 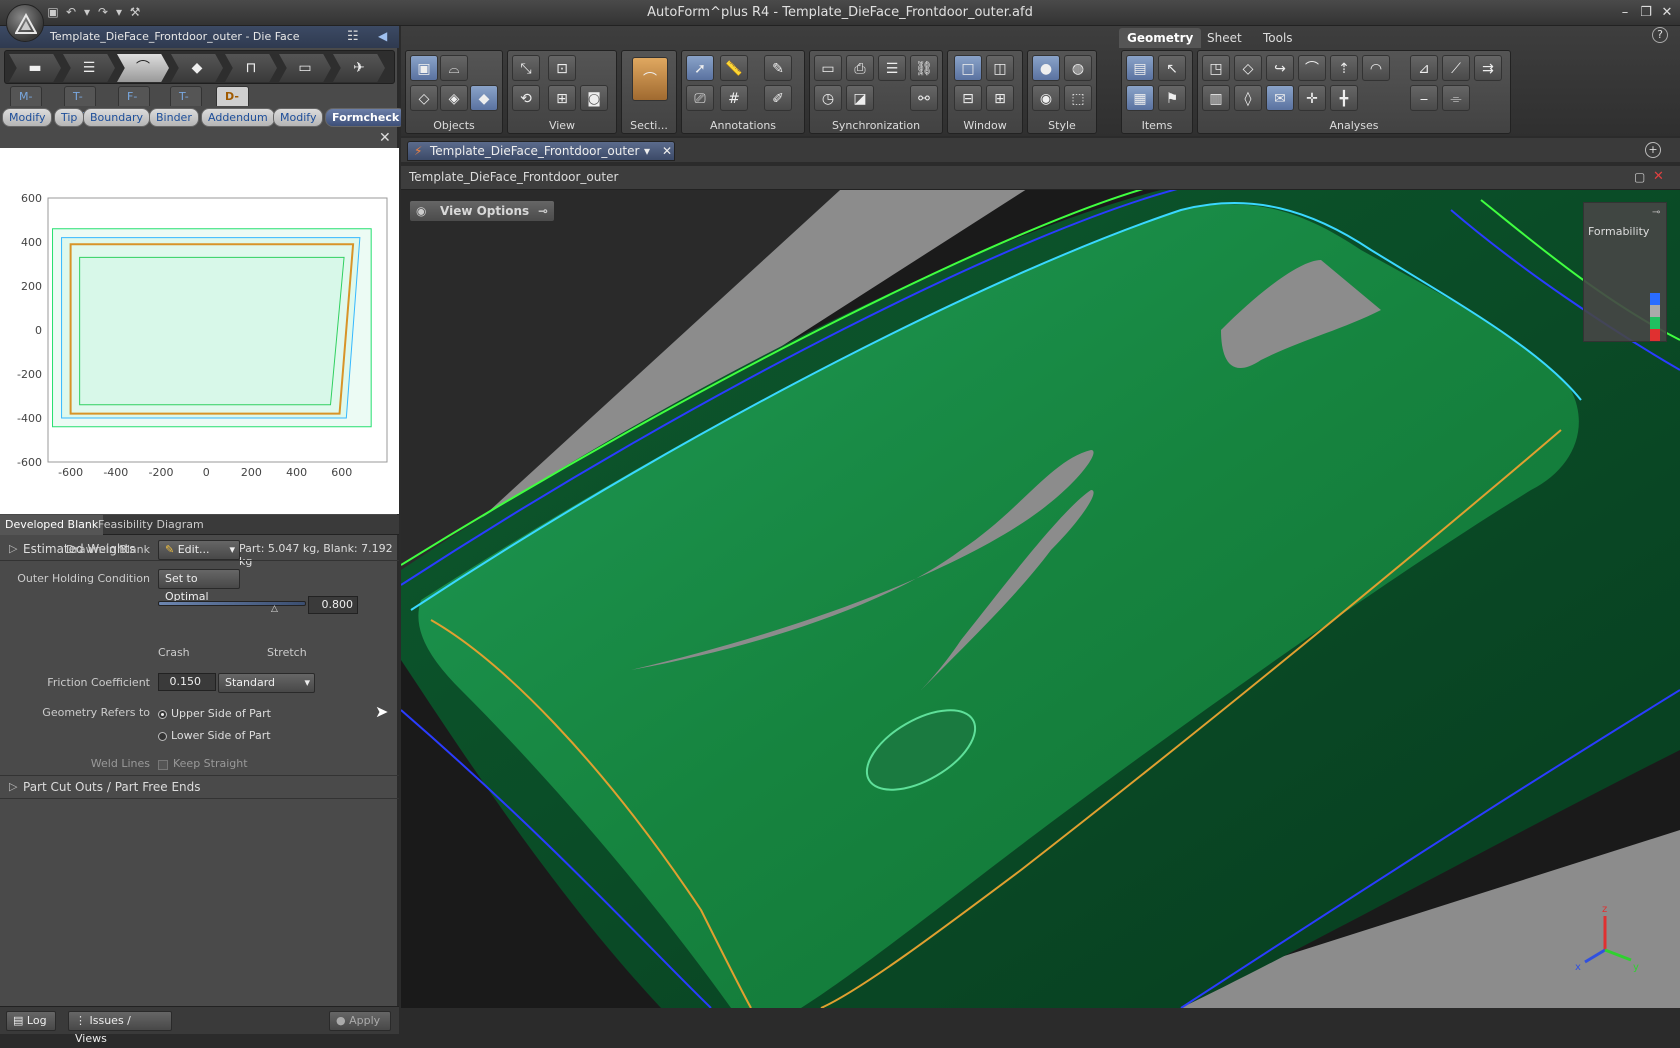 I want to click on transparent-icon: ⬚, so click(x=1078, y=98).